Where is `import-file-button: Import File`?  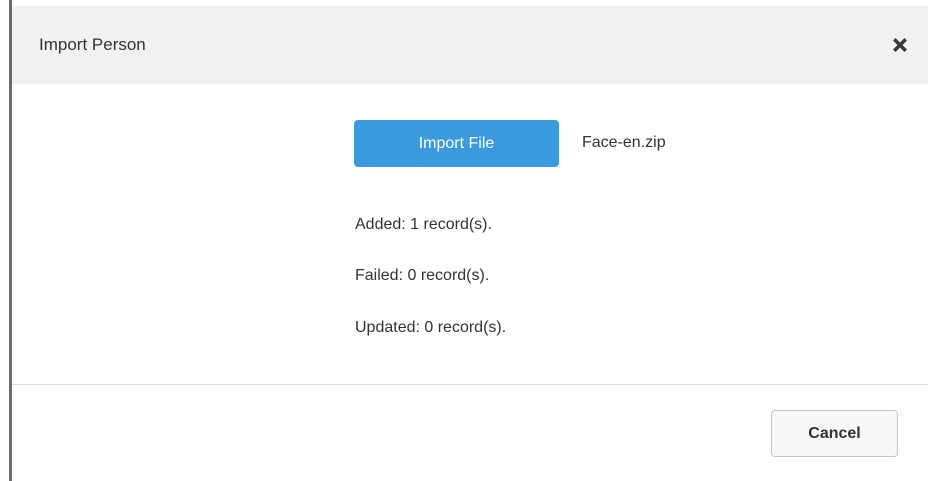
import-file-button: Import File is located at coordinates (456, 143).